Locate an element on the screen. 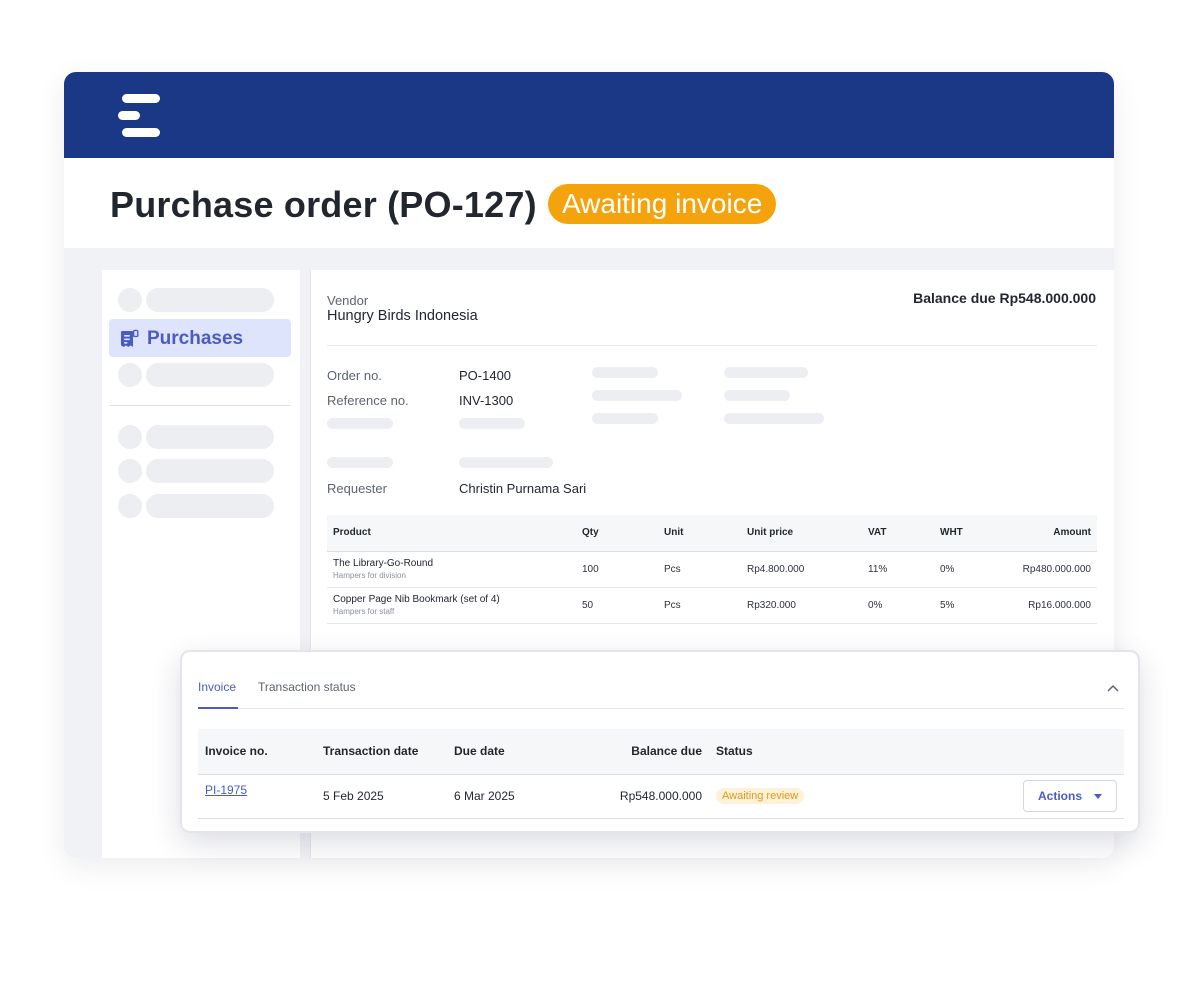  receipt-icon is located at coordinates (130, 338).